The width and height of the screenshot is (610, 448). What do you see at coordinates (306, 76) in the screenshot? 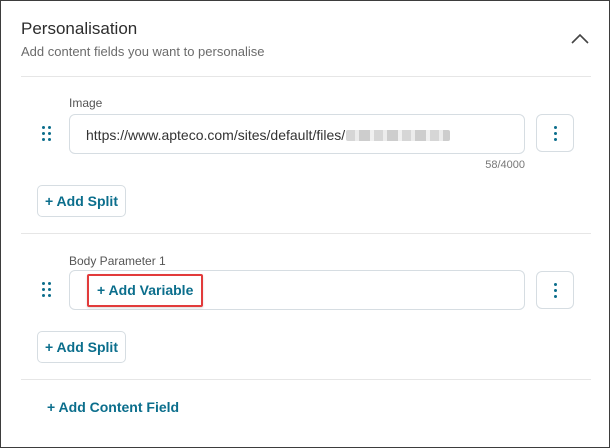
I see `header-divider` at bounding box center [306, 76].